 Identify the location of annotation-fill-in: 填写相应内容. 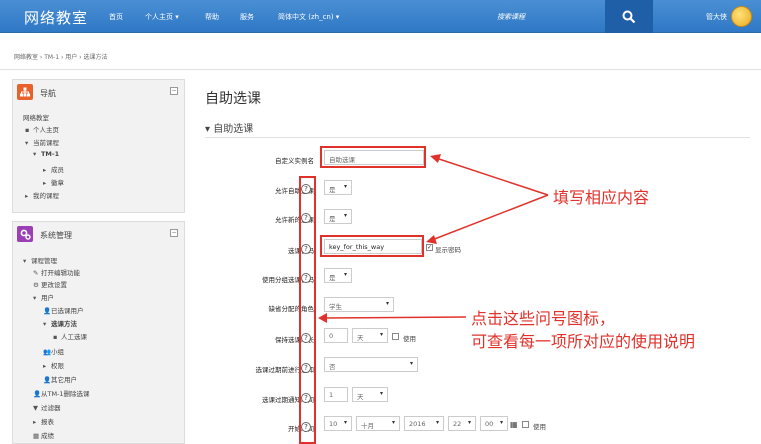
(601, 197).